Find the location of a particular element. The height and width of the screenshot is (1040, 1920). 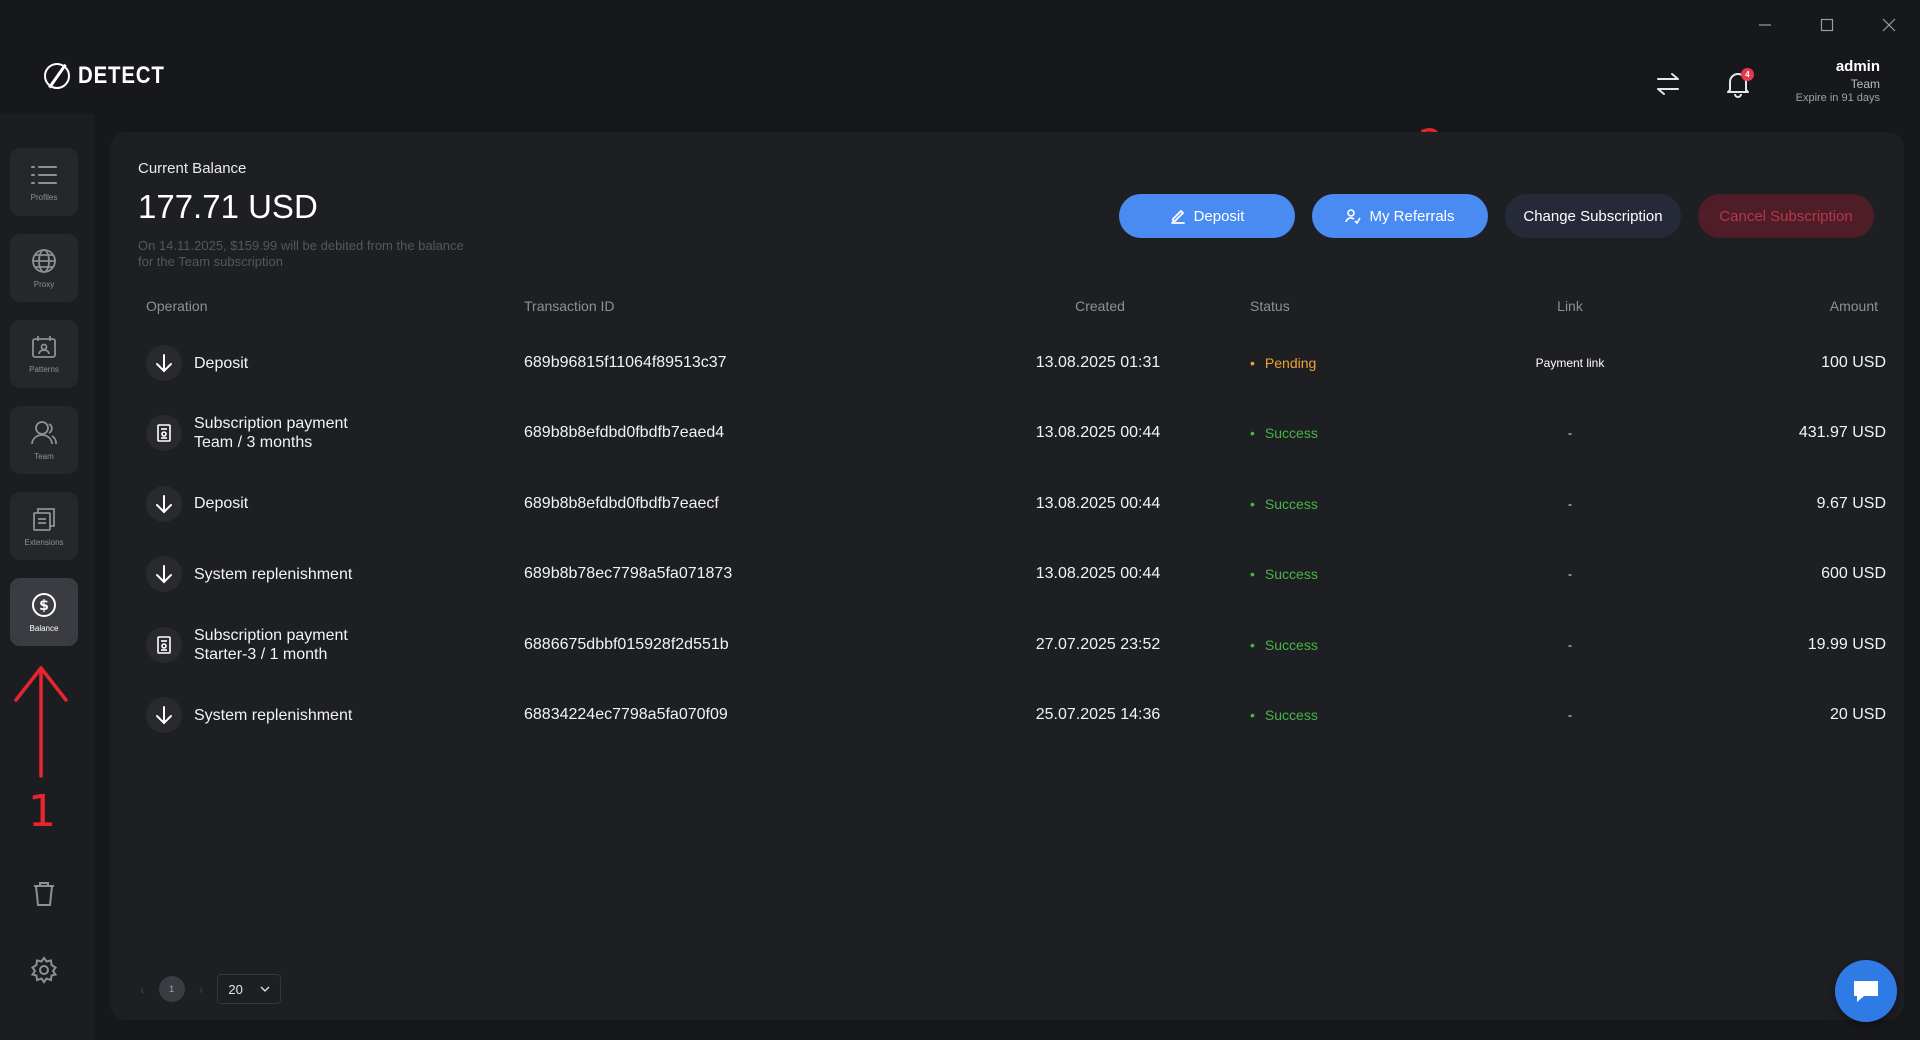

settings-button is located at coordinates (44, 970).